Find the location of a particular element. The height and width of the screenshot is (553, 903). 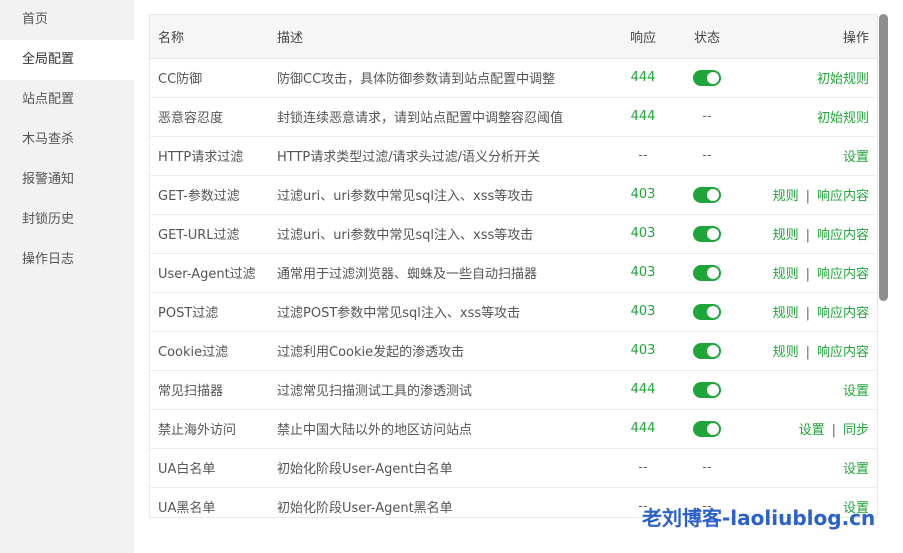

rule-name: 禁止海外访问 is located at coordinates (197, 430).